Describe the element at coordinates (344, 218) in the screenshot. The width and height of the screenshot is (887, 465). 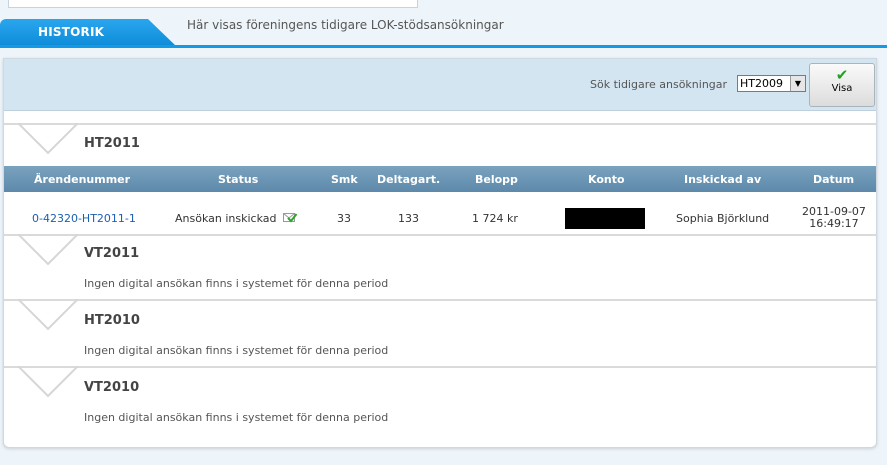
I see `smk-cell: 33` at that location.